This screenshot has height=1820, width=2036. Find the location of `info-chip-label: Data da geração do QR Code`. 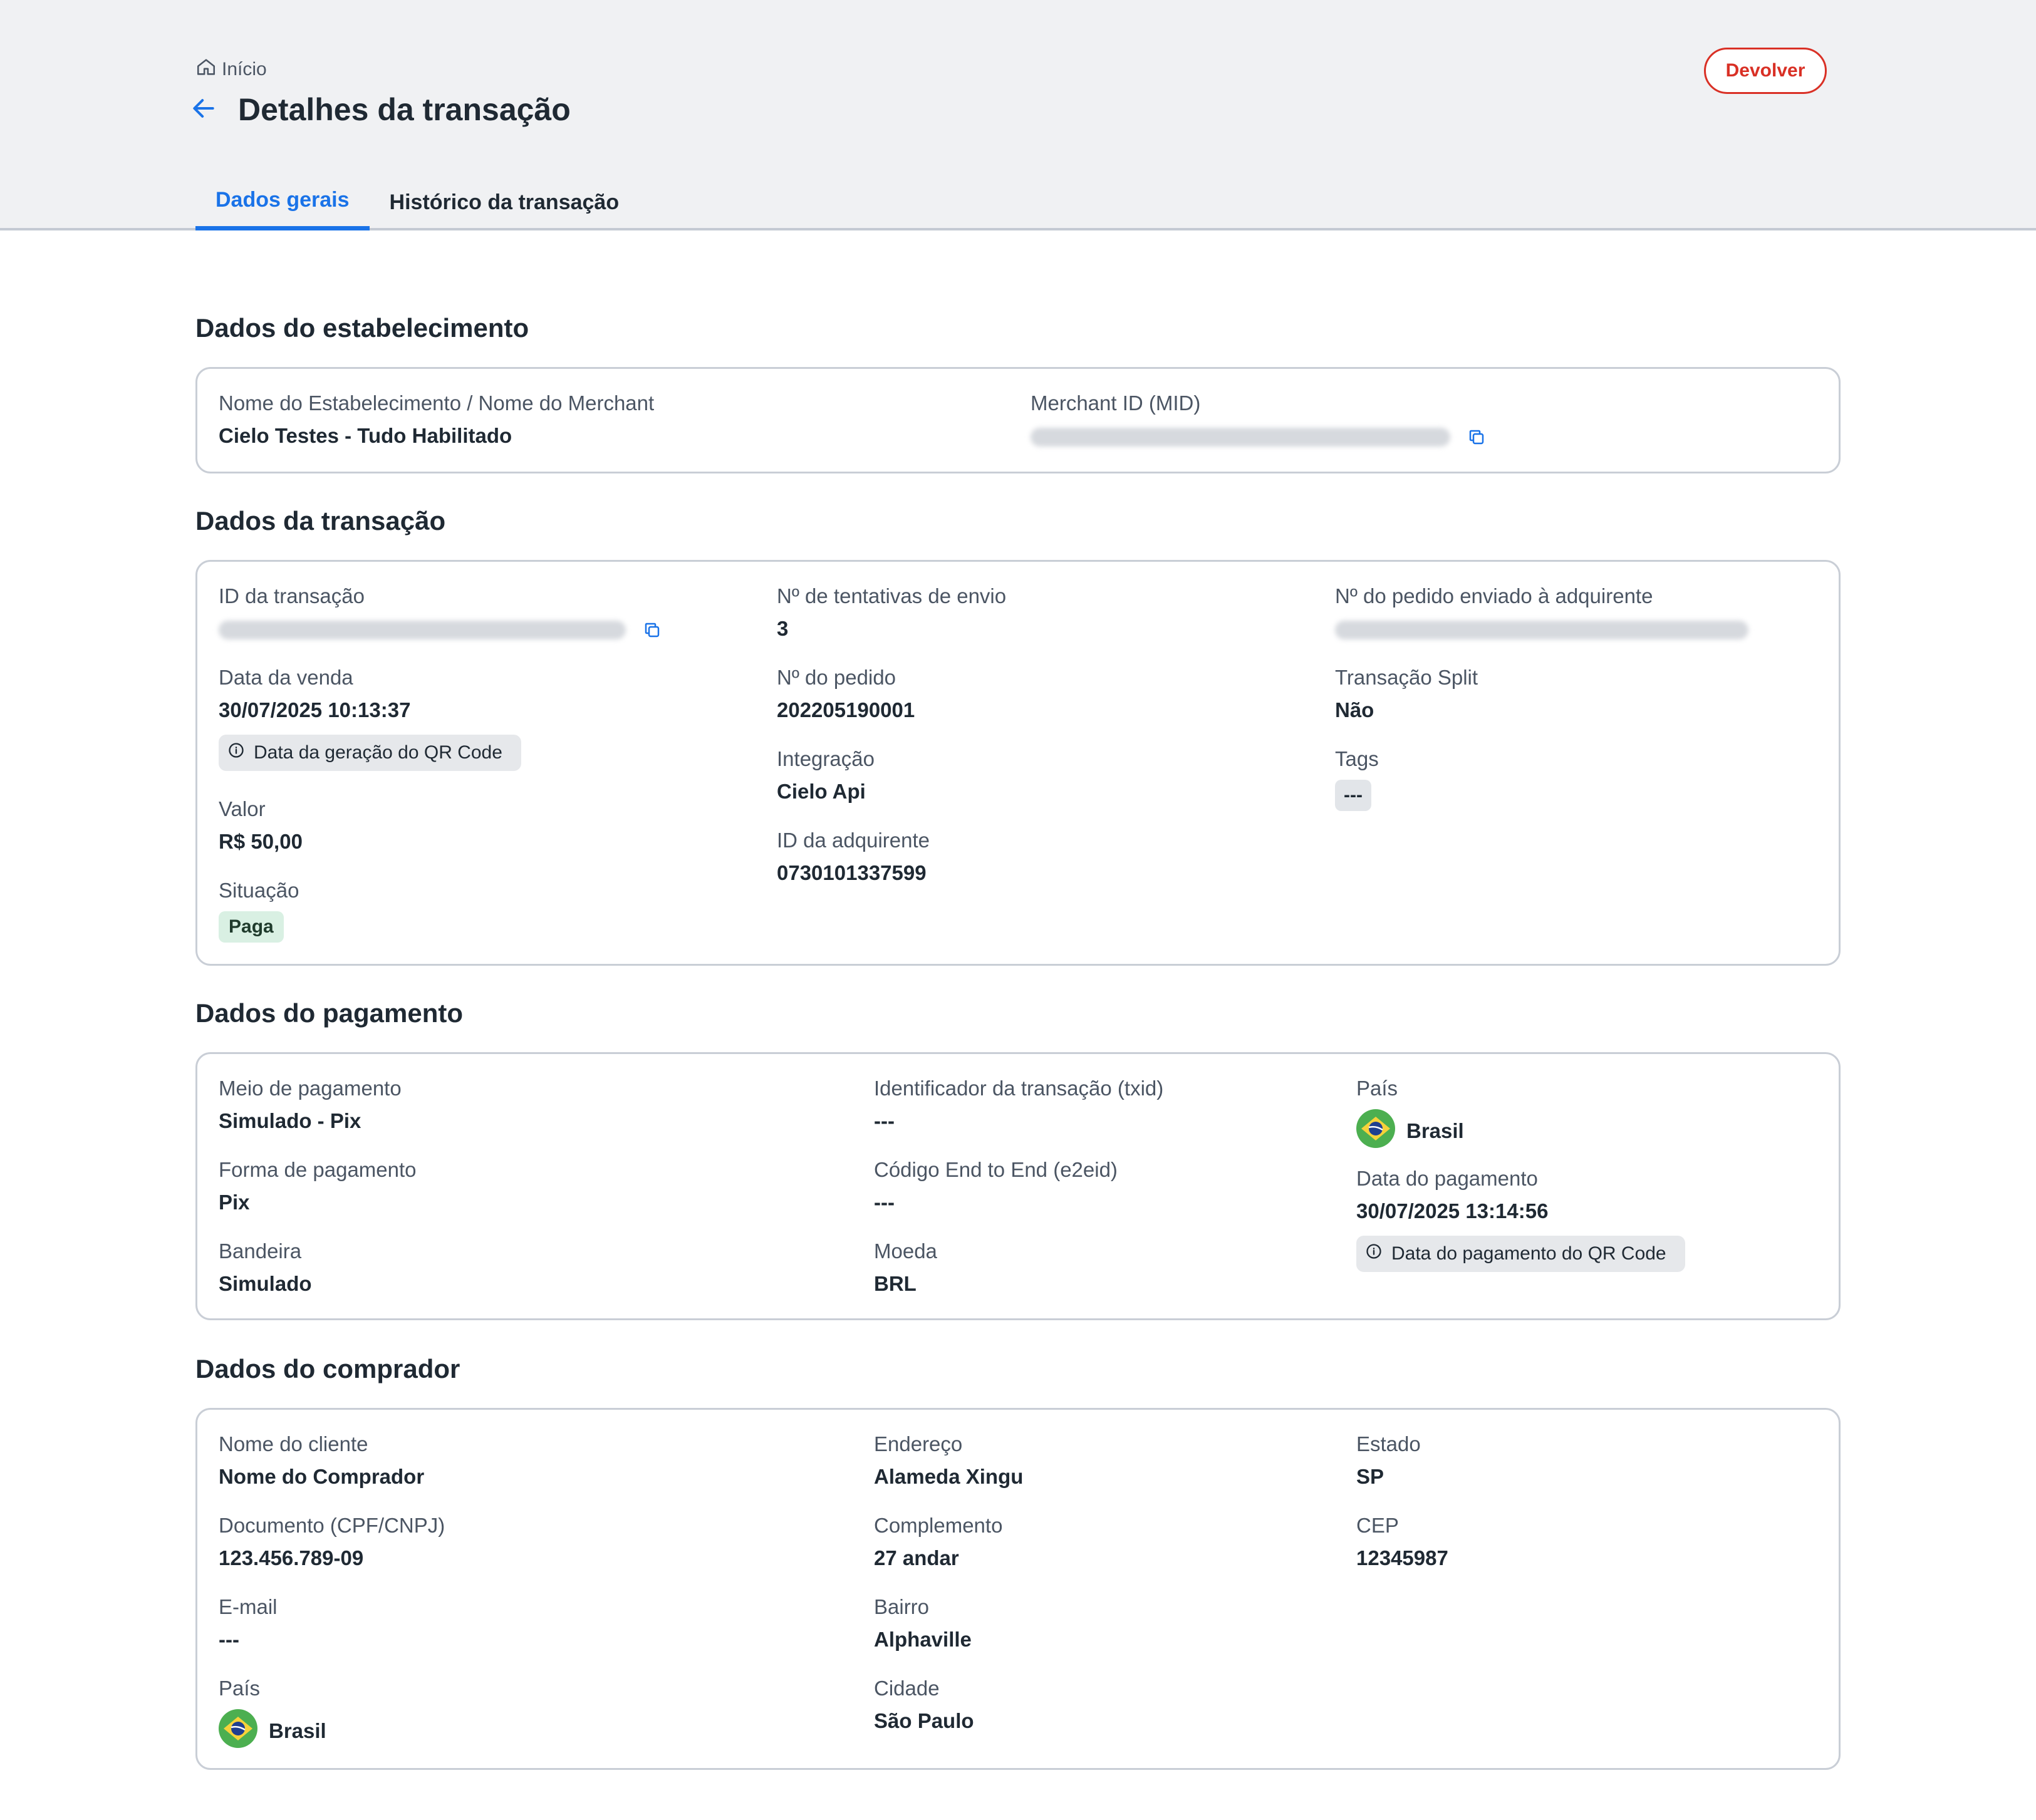

info-chip-label: Data da geração do QR Code is located at coordinates (378, 753).